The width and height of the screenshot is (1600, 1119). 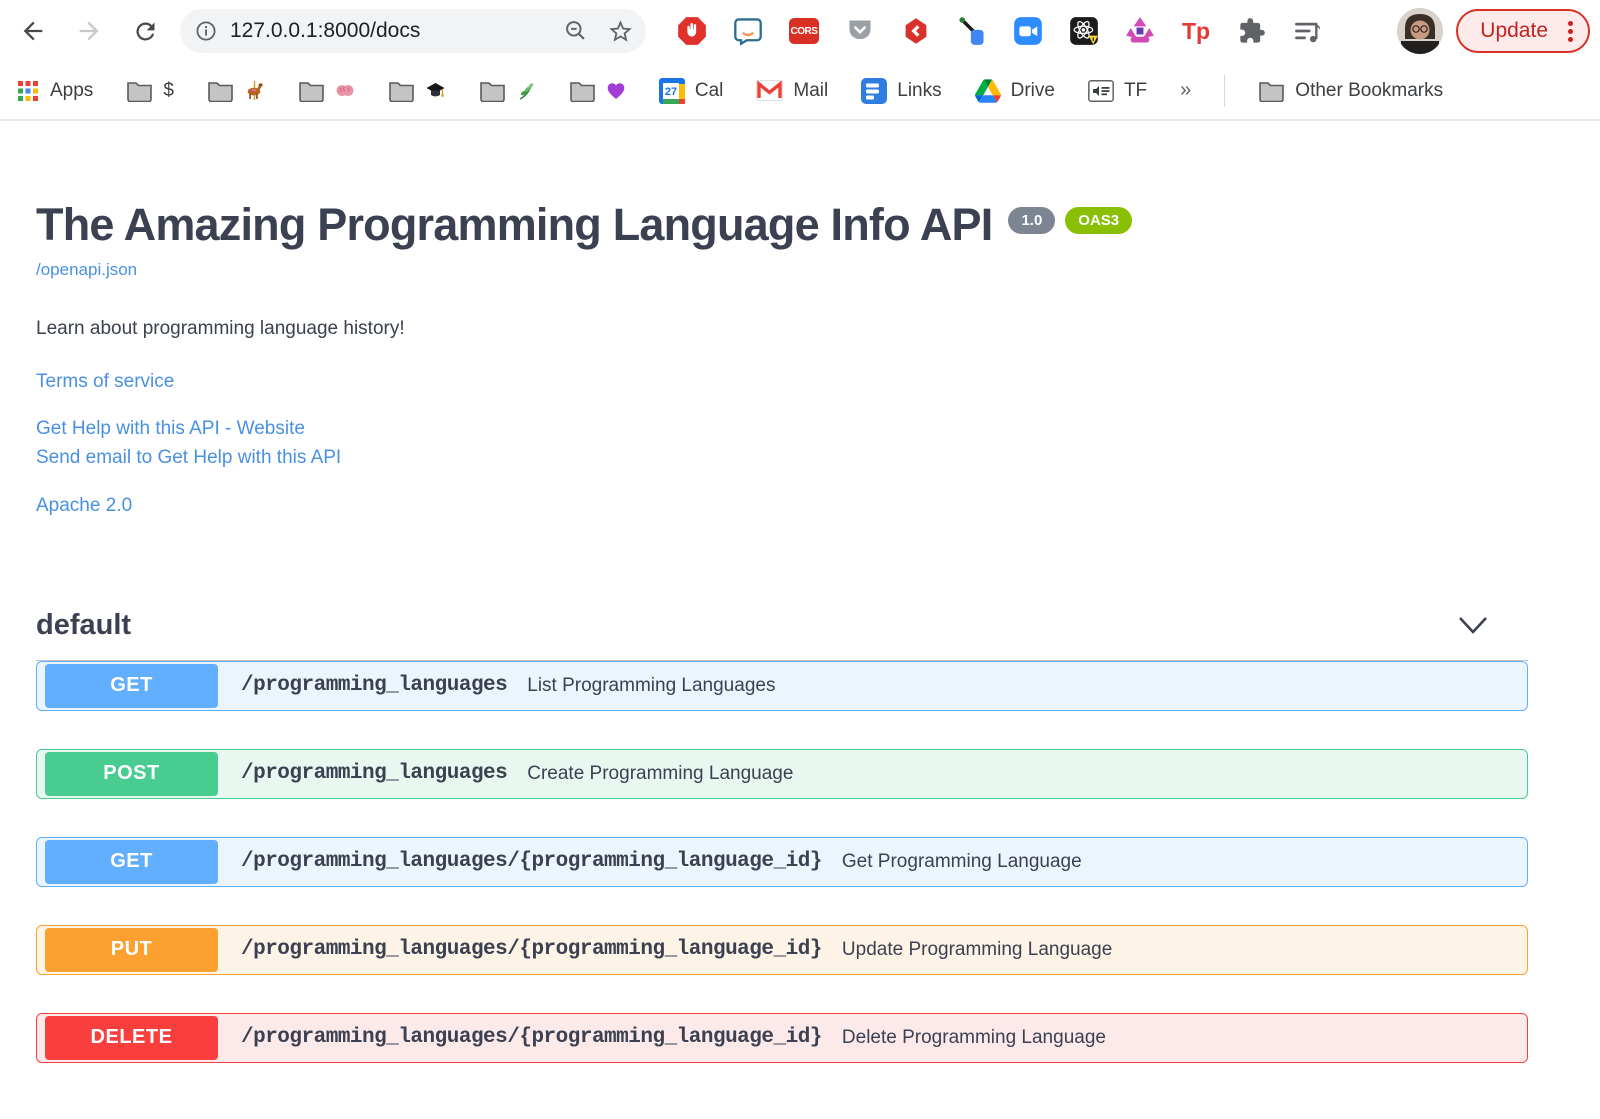 I want to click on version-badge: 1.0, so click(x=1032, y=220).